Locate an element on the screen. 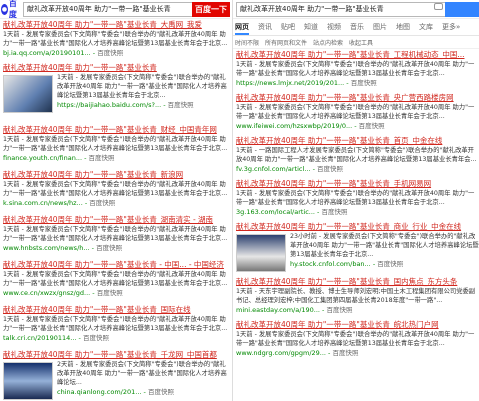 The height and width of the screenshot is (401, 479). result-url-text: fv.3g.cnfol.com/articl... - is located at coordinates (276, 169).